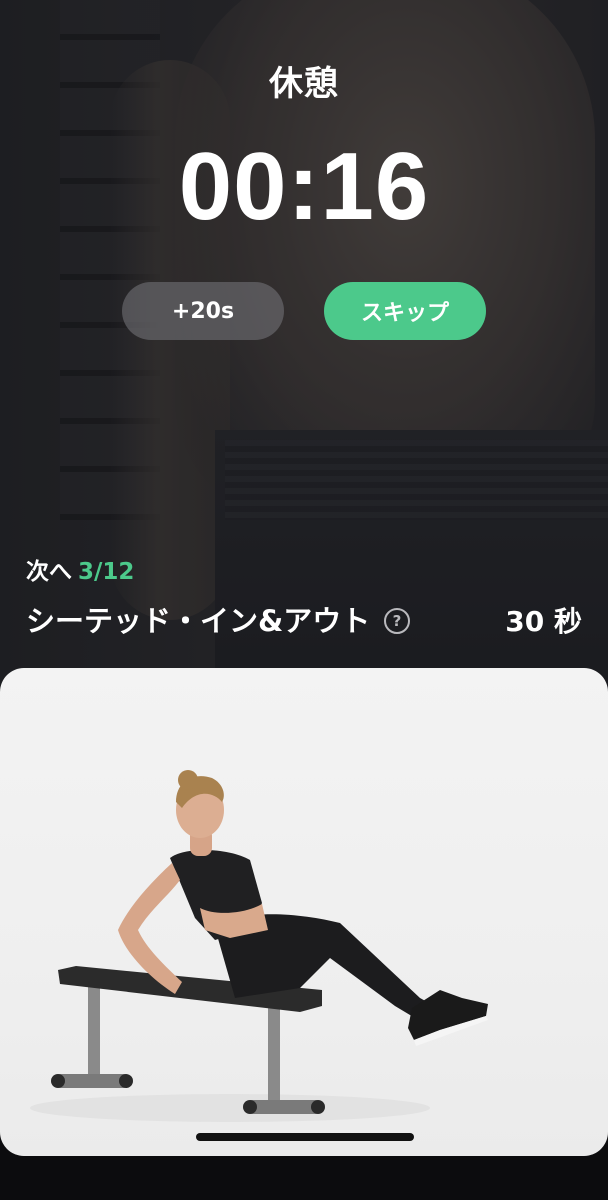  Describe the element at coordinates (94, 1033) in the screenshot. I see `bench-leg-left` at that location.